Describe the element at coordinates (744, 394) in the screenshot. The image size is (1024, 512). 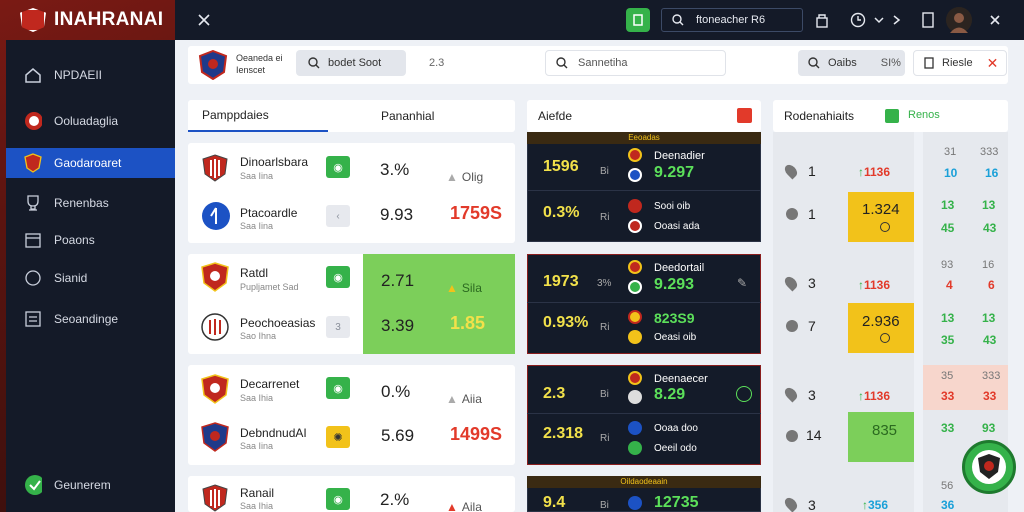
I see `refresh-icon` at that location.